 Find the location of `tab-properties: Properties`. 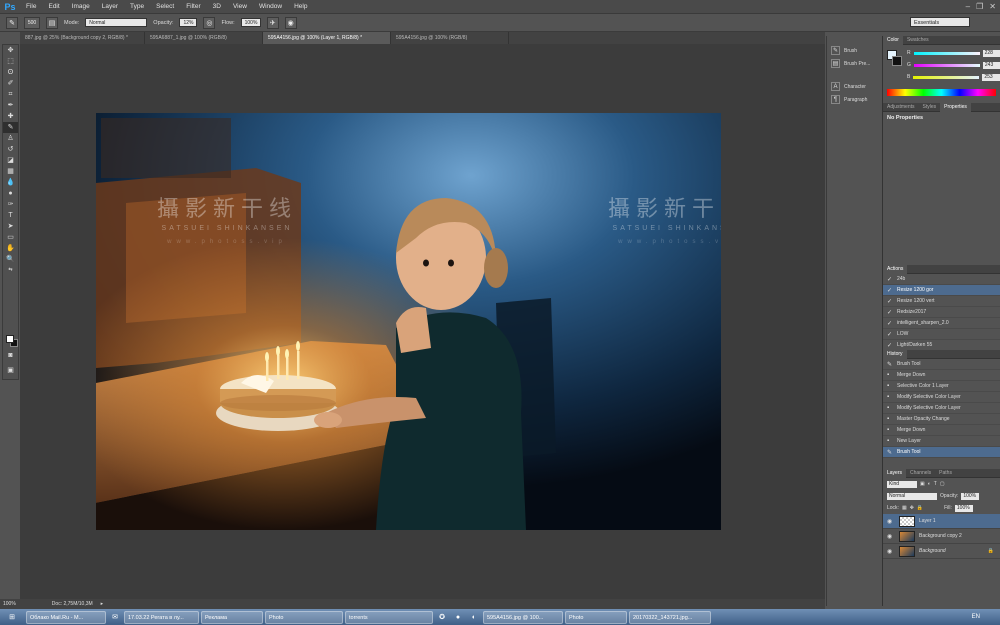

tab-properties: Properties is located at coordinates (955, 107).